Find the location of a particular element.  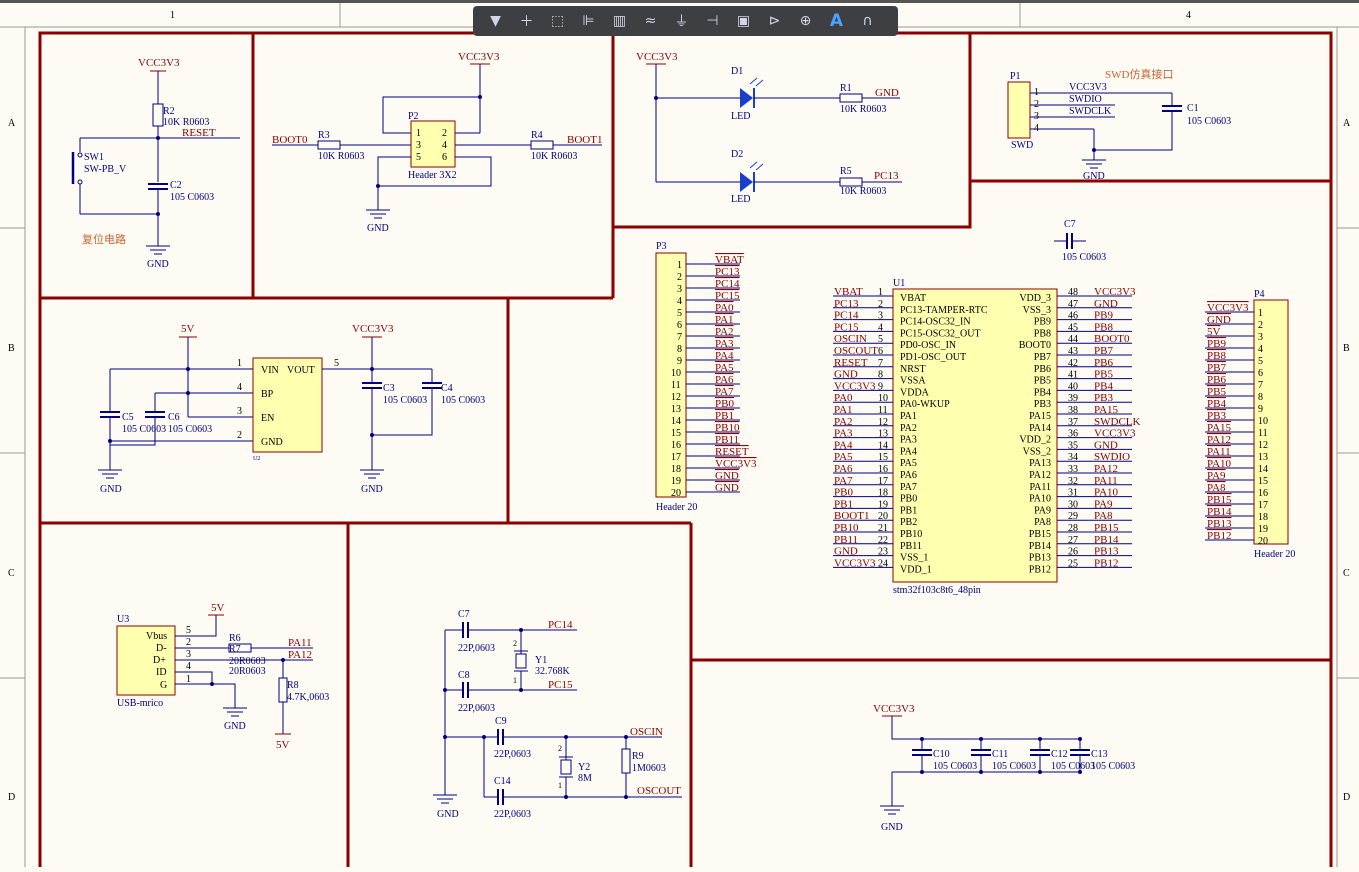

filter-icon: ▼ is located at coordinates (495, 21).